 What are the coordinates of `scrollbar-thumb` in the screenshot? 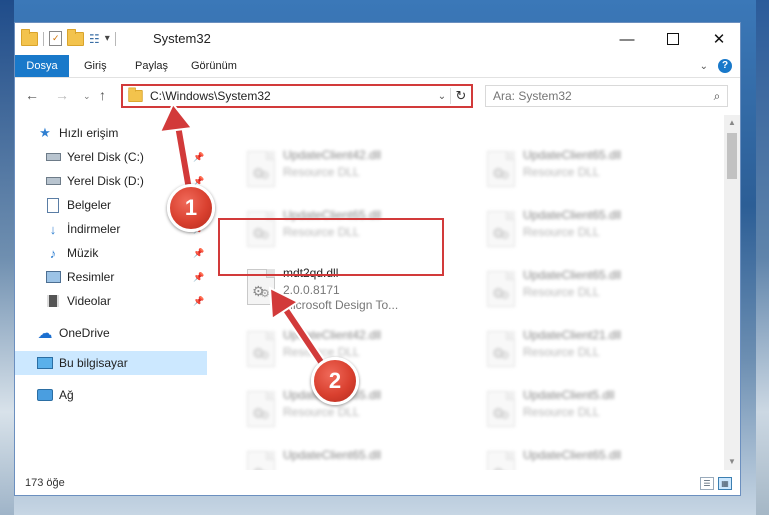 It's located at (732, 156).